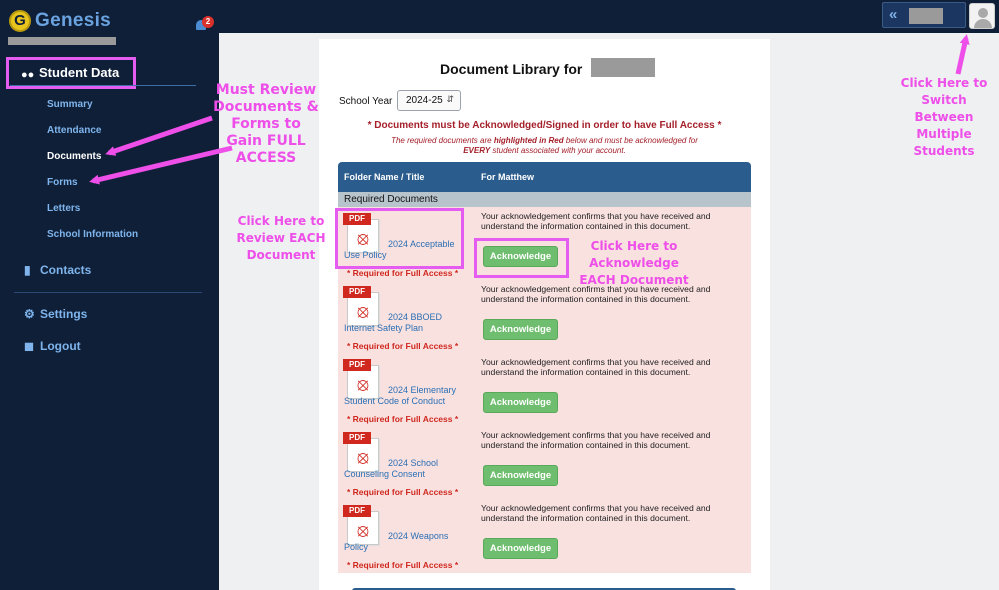 This screenshot has height=590, width=999. I want to click on annotation-click-review: Click Here to Review EACH Document, so click(281, 238).